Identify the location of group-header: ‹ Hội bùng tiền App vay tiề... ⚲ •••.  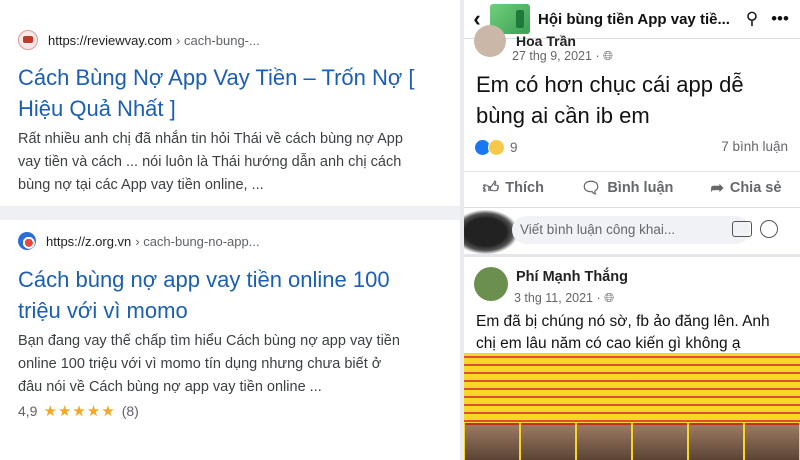
(632, 19).